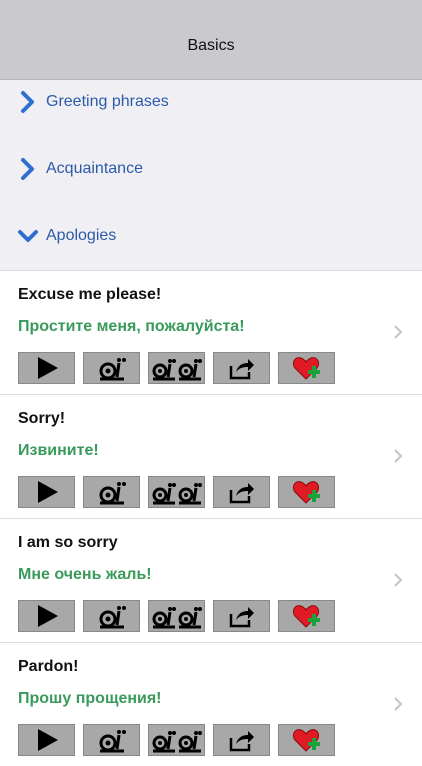 This screenshot has height=766, width=422. What do you see at coordinates (90, 294) in the screenshot?
I see `phrase-english: Excuse me please!` at bounding box center [90, 294].